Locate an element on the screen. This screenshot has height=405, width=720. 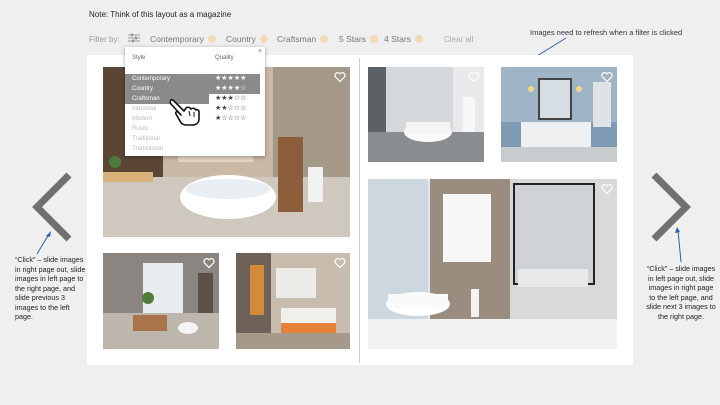
style-option-country: Country is located at coordinates (167, 89).